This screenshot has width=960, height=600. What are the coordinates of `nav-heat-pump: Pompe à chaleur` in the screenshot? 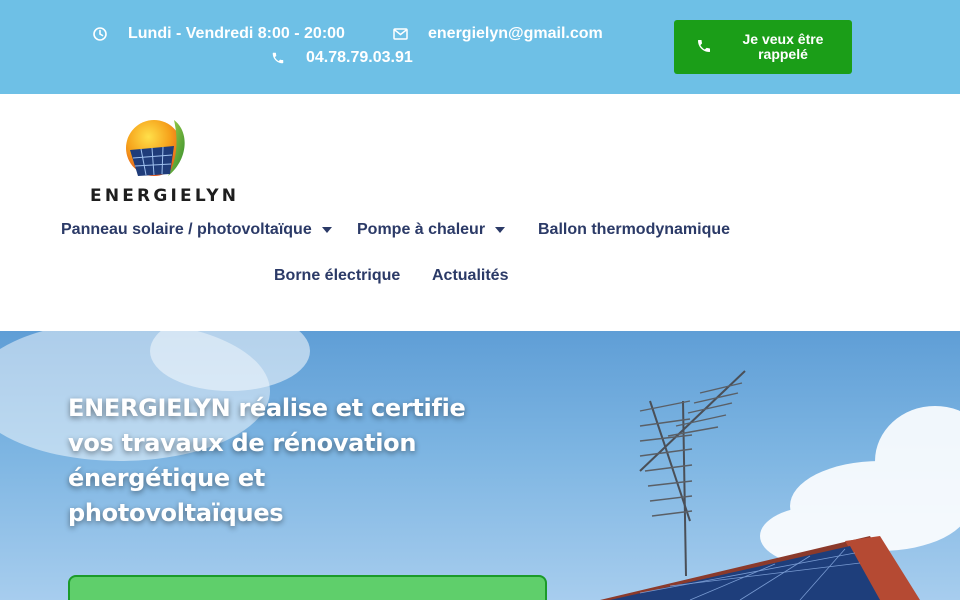 It's located at (431, 230).